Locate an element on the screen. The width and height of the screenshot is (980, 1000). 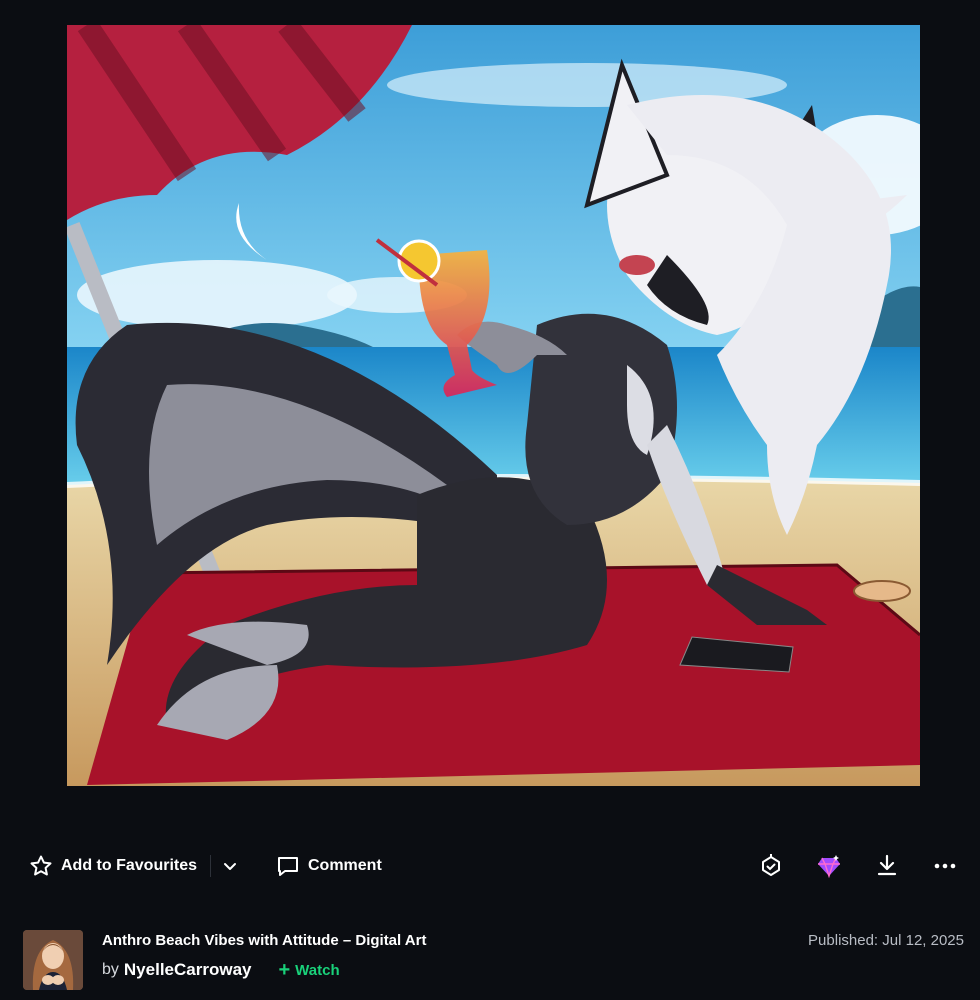
favourites-dropdown-button is located at coordinates (230, 866).